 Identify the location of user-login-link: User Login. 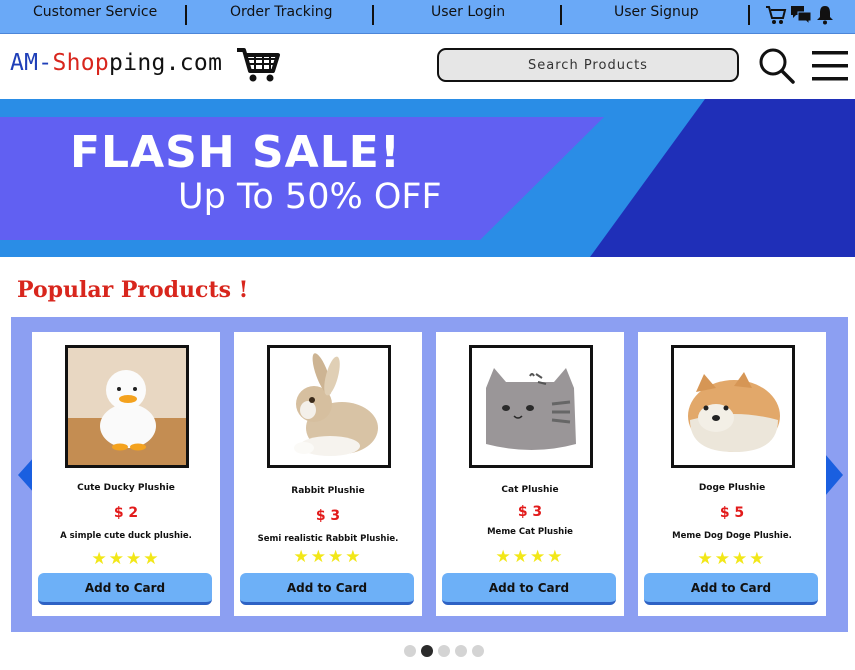
(468, 12).